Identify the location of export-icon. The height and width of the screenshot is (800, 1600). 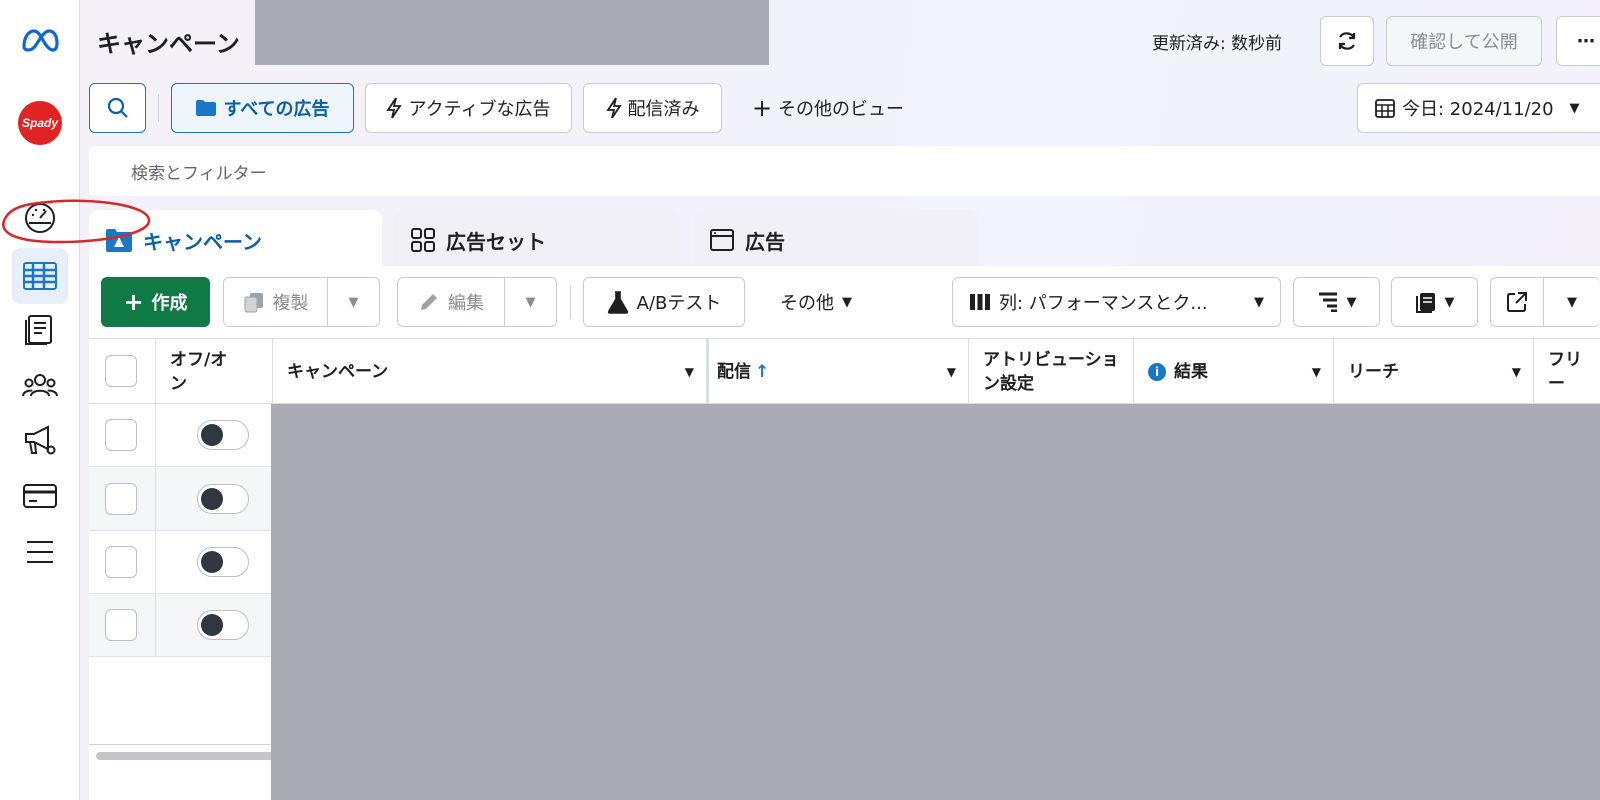
(1517, 302).